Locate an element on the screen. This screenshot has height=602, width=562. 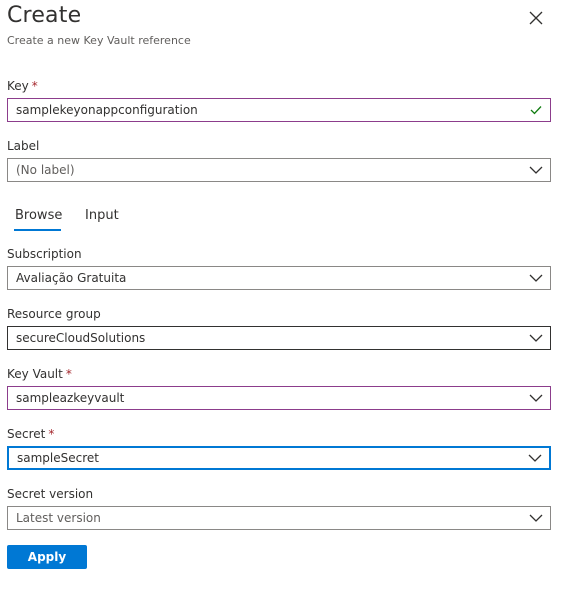
key-input-value: samplekeyonappconfiguration is located at coordinates (107, 110).